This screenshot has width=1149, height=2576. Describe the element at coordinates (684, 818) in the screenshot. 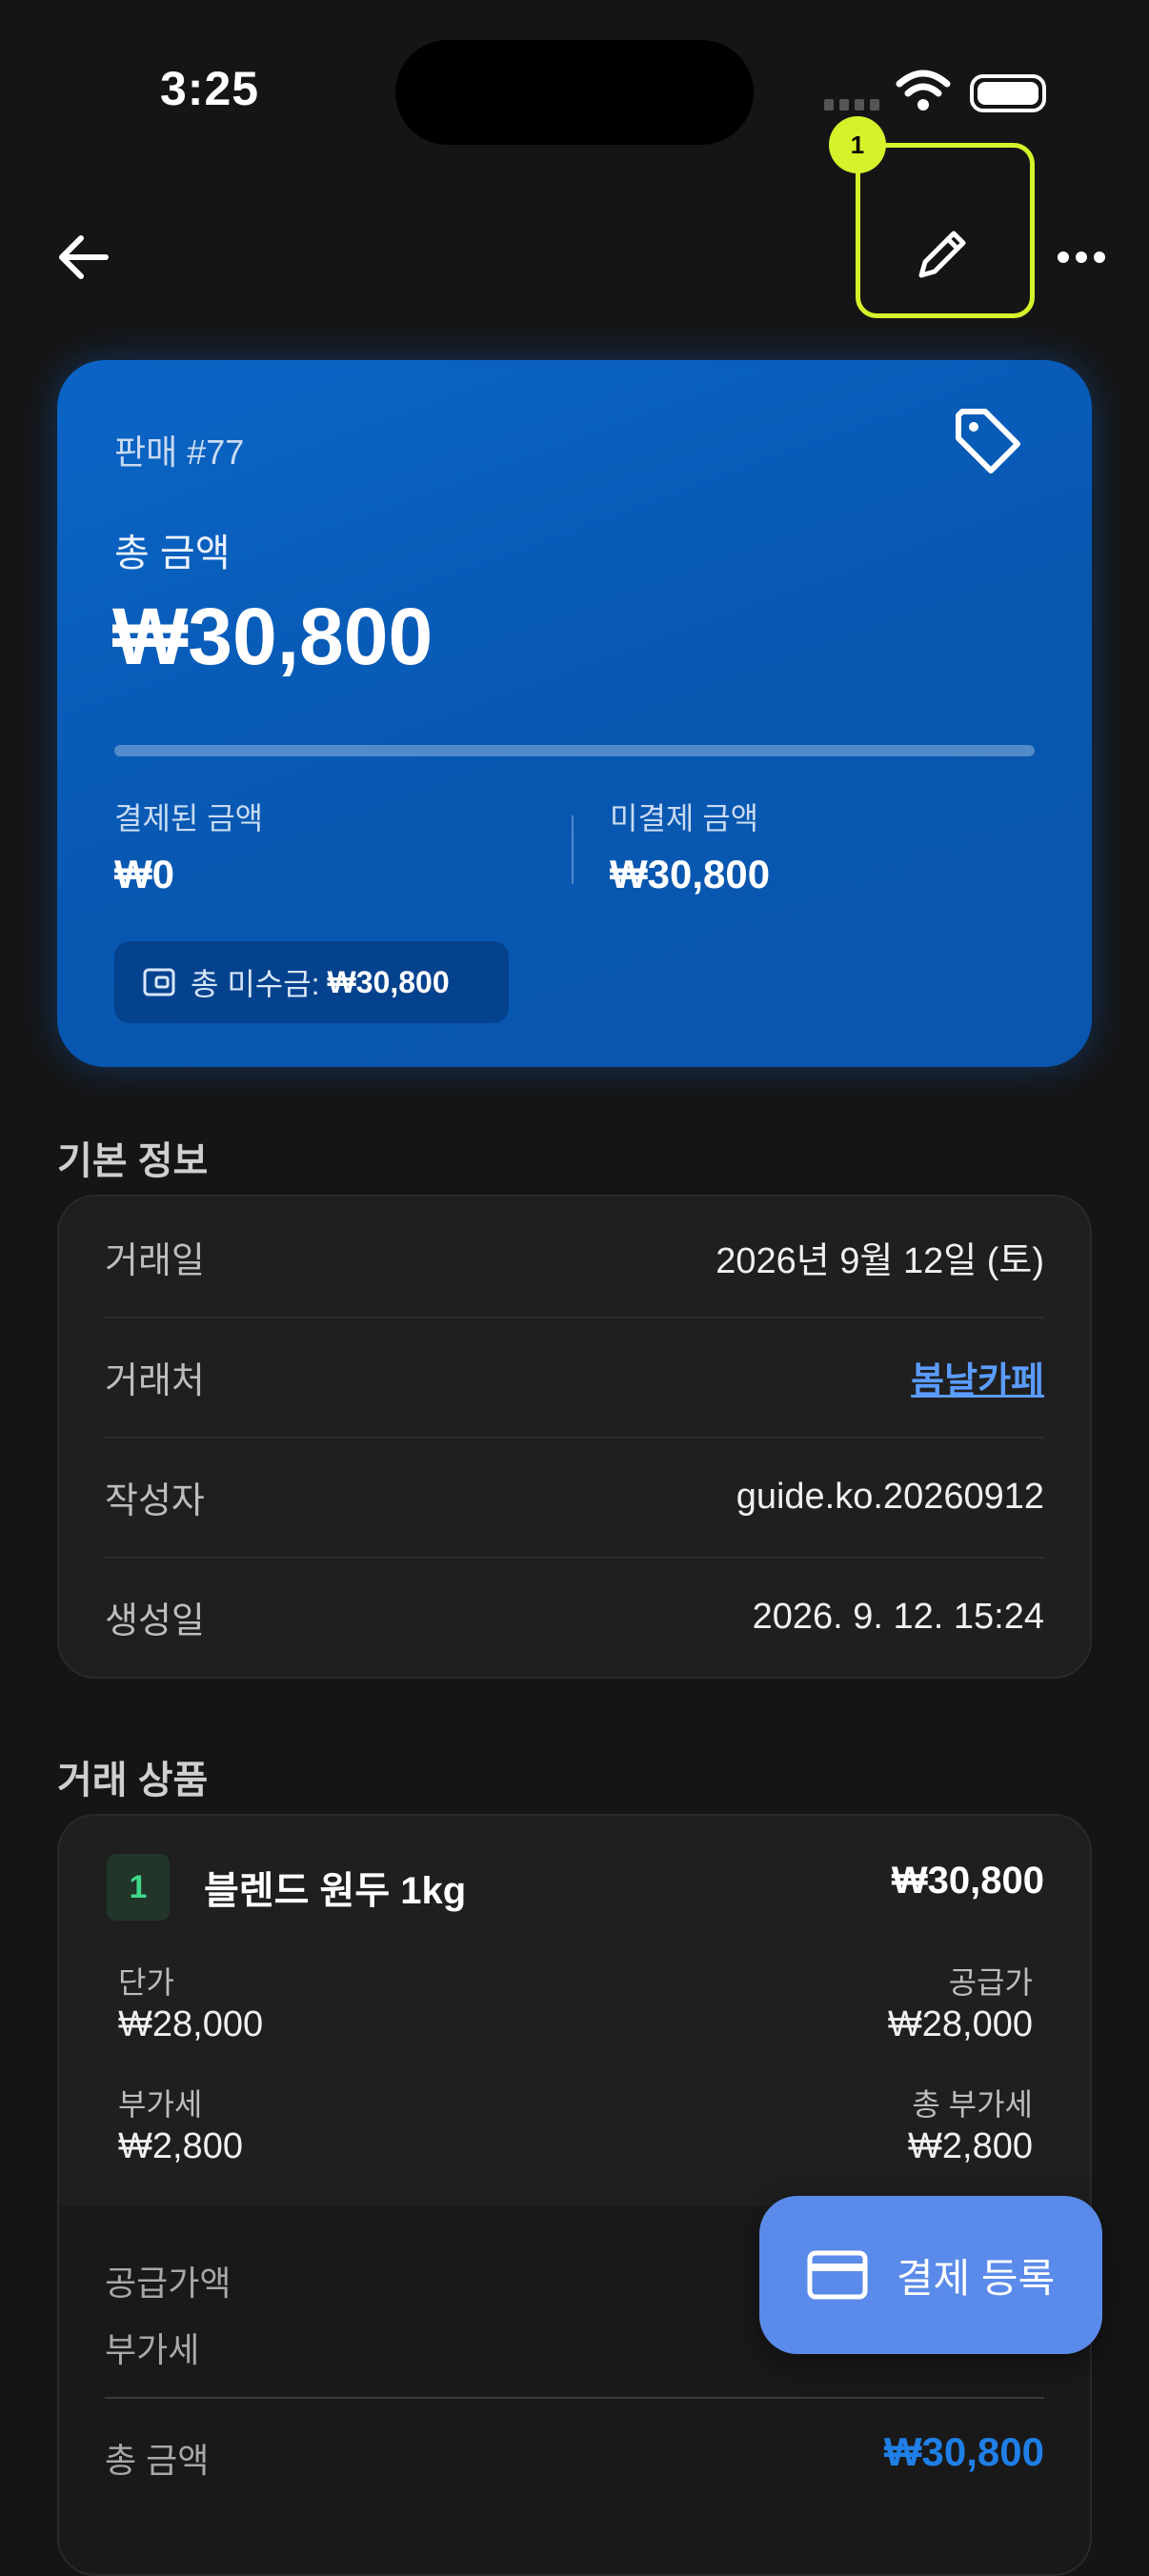

I see `due-label: 미결제 금액` at that location.